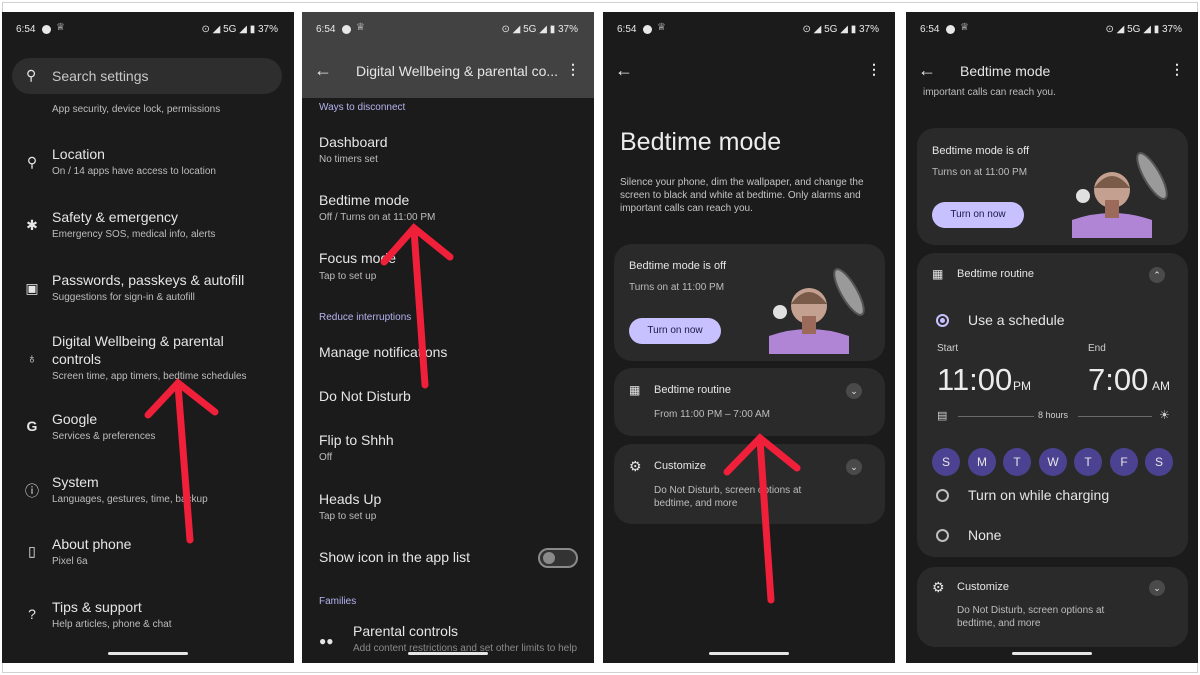 Image resolution: width=1200 pixels, height=675 pixels. I want to click on bed-icon: ▤, so click(942, 416).